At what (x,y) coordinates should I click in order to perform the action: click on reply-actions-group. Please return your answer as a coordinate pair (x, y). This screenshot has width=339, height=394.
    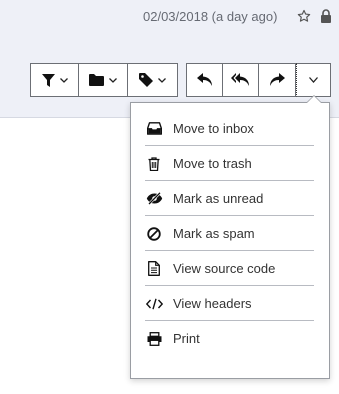
    Looking at the image, I should click on (241, 80).